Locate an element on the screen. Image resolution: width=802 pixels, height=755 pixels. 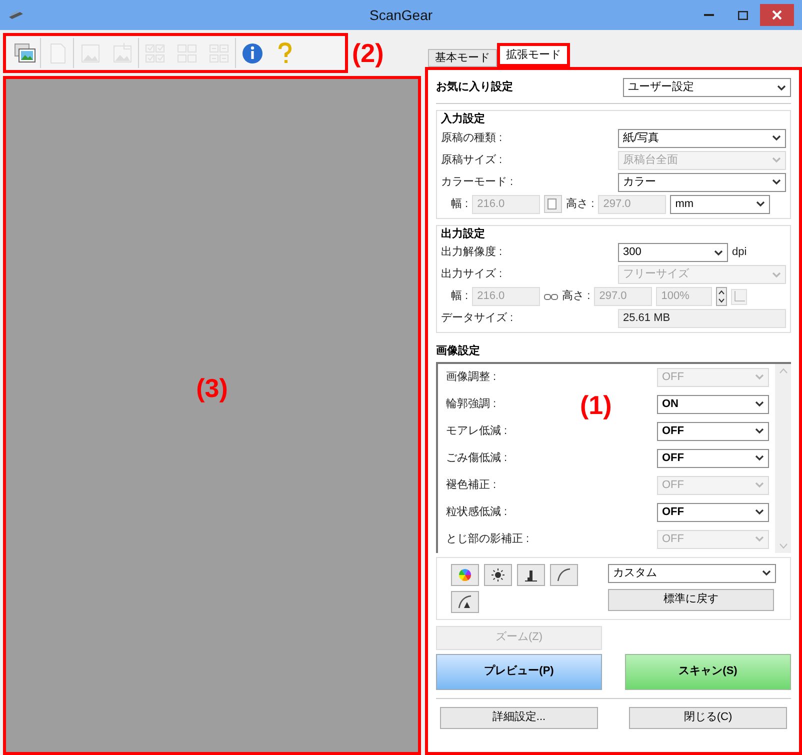
threshold-icon is located at coordinates (465, 602).